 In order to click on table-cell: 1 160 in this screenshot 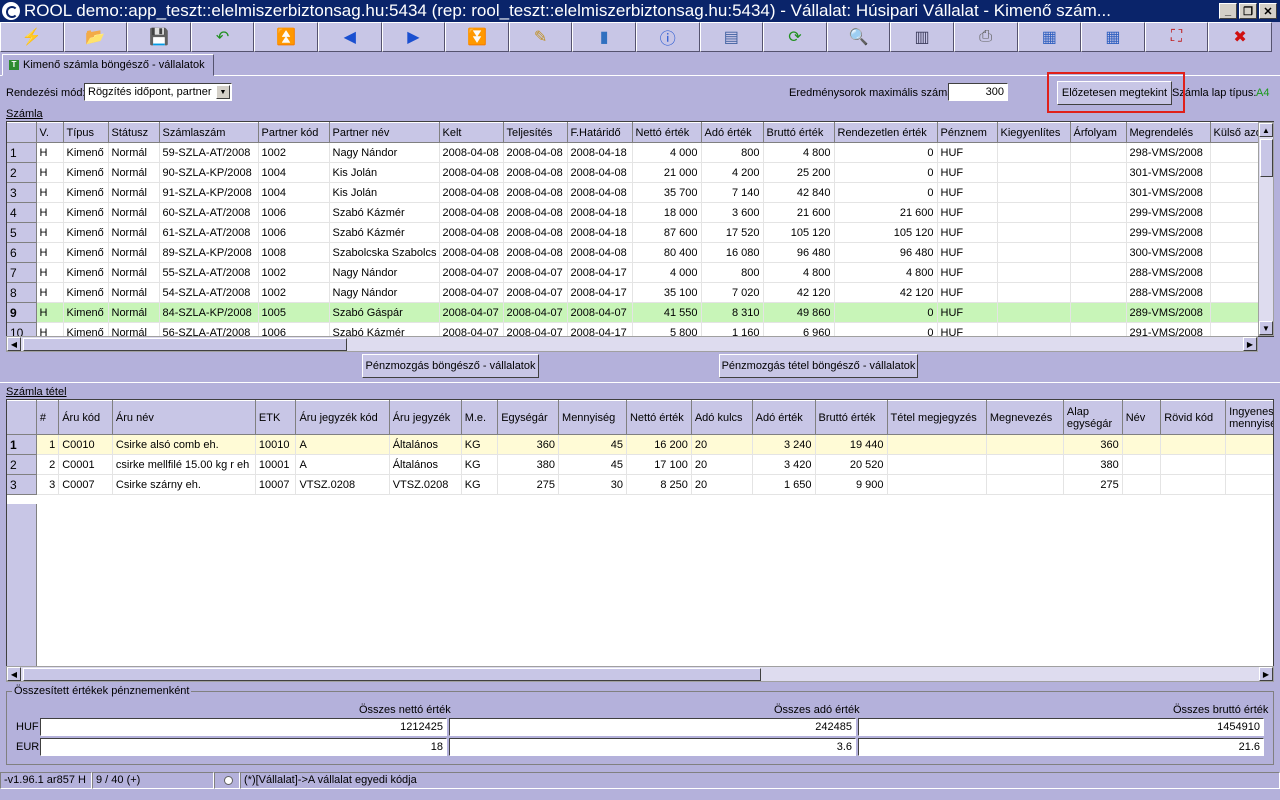, I will do `click(732, 329)`.